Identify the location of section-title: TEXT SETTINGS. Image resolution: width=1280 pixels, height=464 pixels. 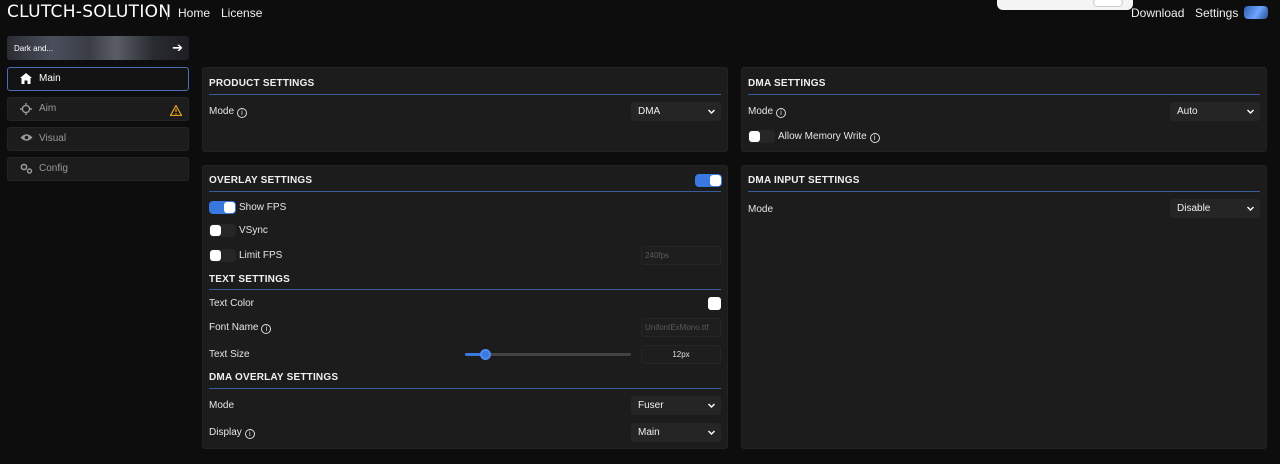
(249, 279).